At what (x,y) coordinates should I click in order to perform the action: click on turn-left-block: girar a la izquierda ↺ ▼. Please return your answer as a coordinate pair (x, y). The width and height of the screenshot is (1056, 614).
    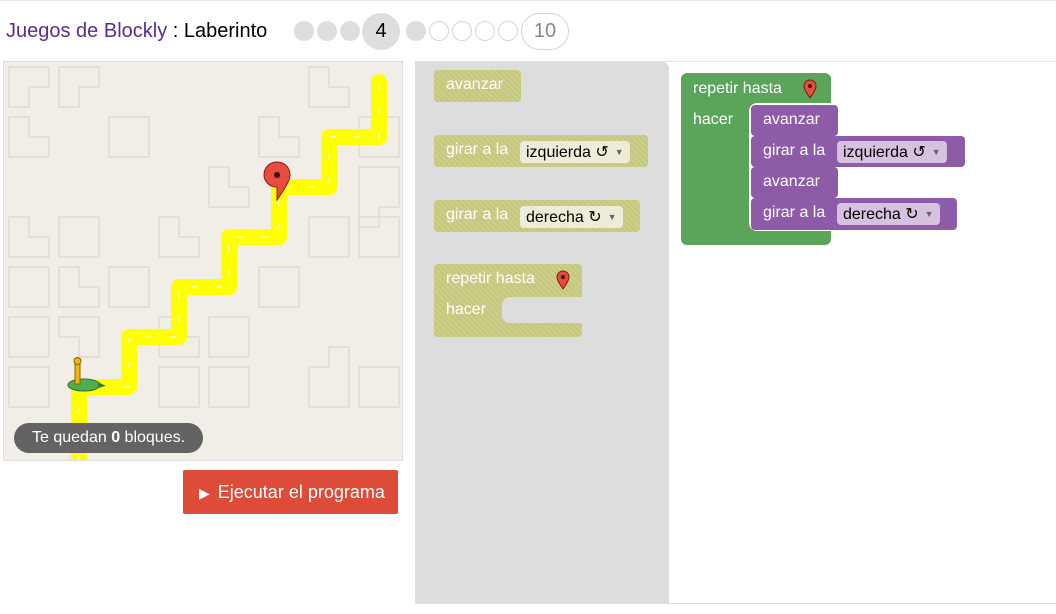
    Looking at the image, I should click on (858, 151).